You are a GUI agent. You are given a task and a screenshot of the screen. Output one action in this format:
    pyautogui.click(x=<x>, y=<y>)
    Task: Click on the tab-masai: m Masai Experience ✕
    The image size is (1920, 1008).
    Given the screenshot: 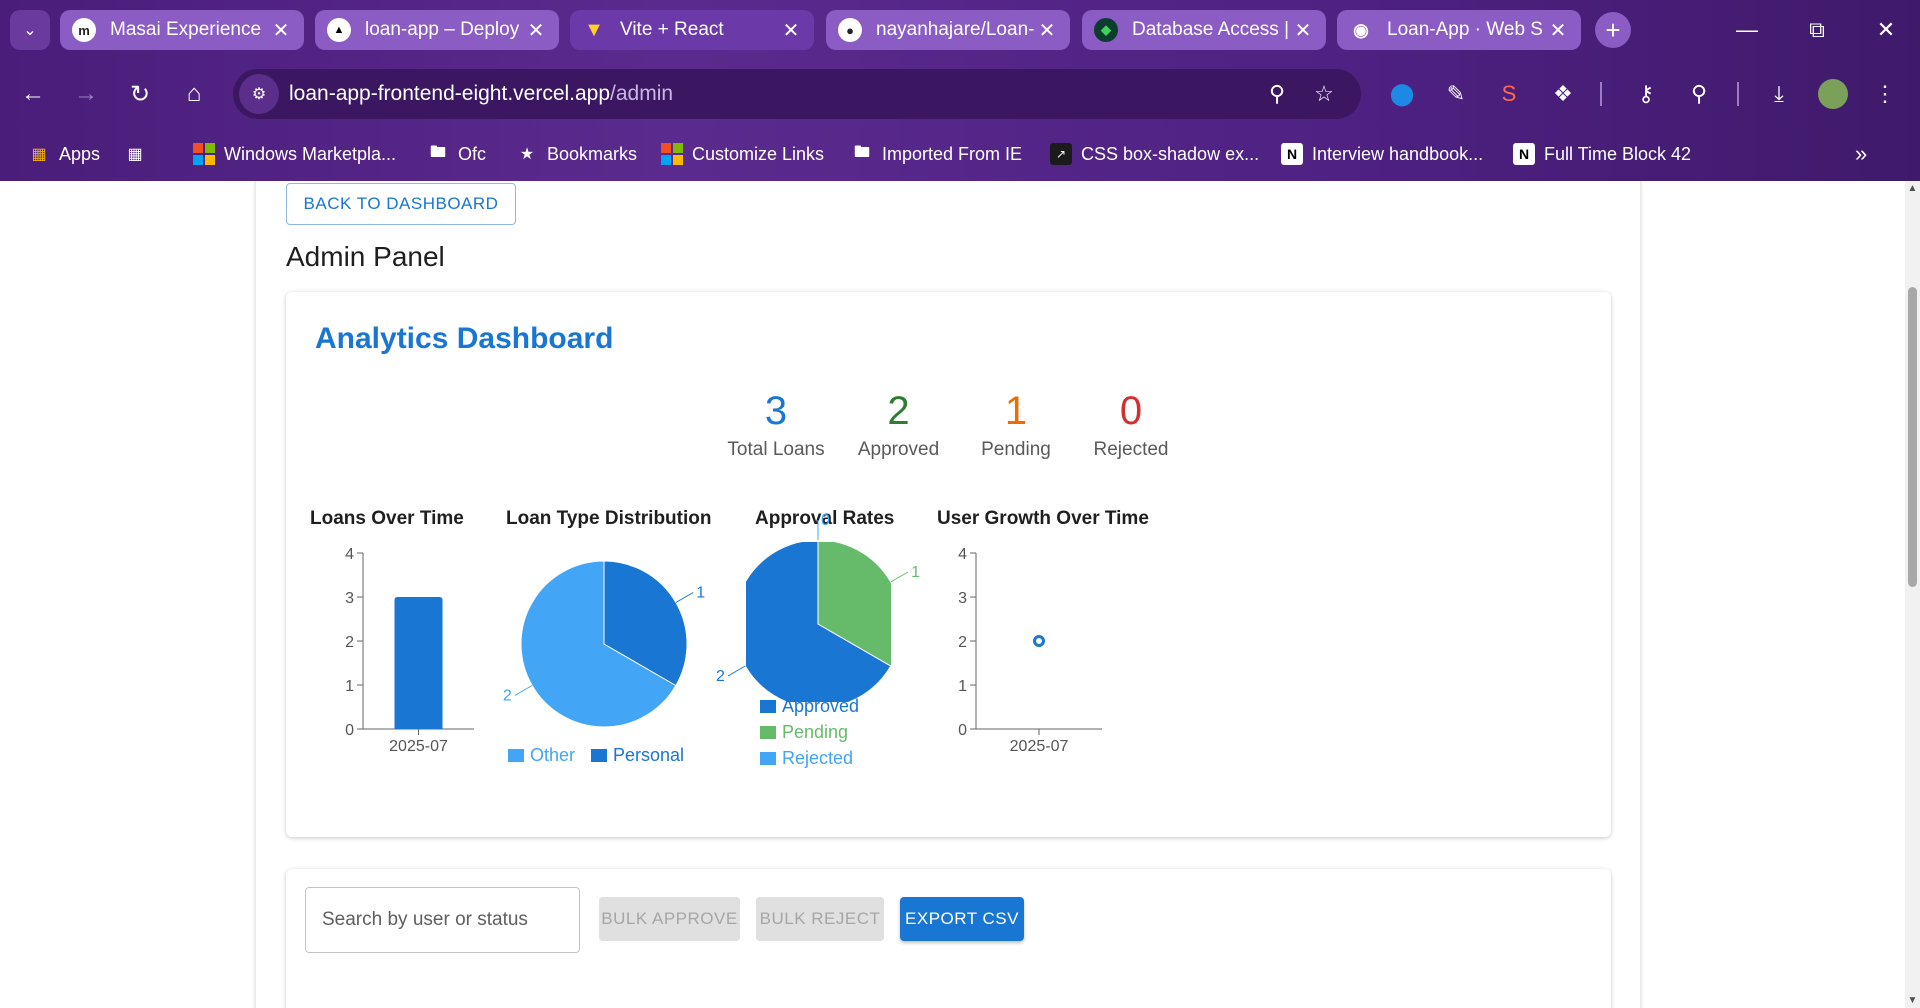 What is the action you would take?
    pyautogui.click(x=182, y=30)
    